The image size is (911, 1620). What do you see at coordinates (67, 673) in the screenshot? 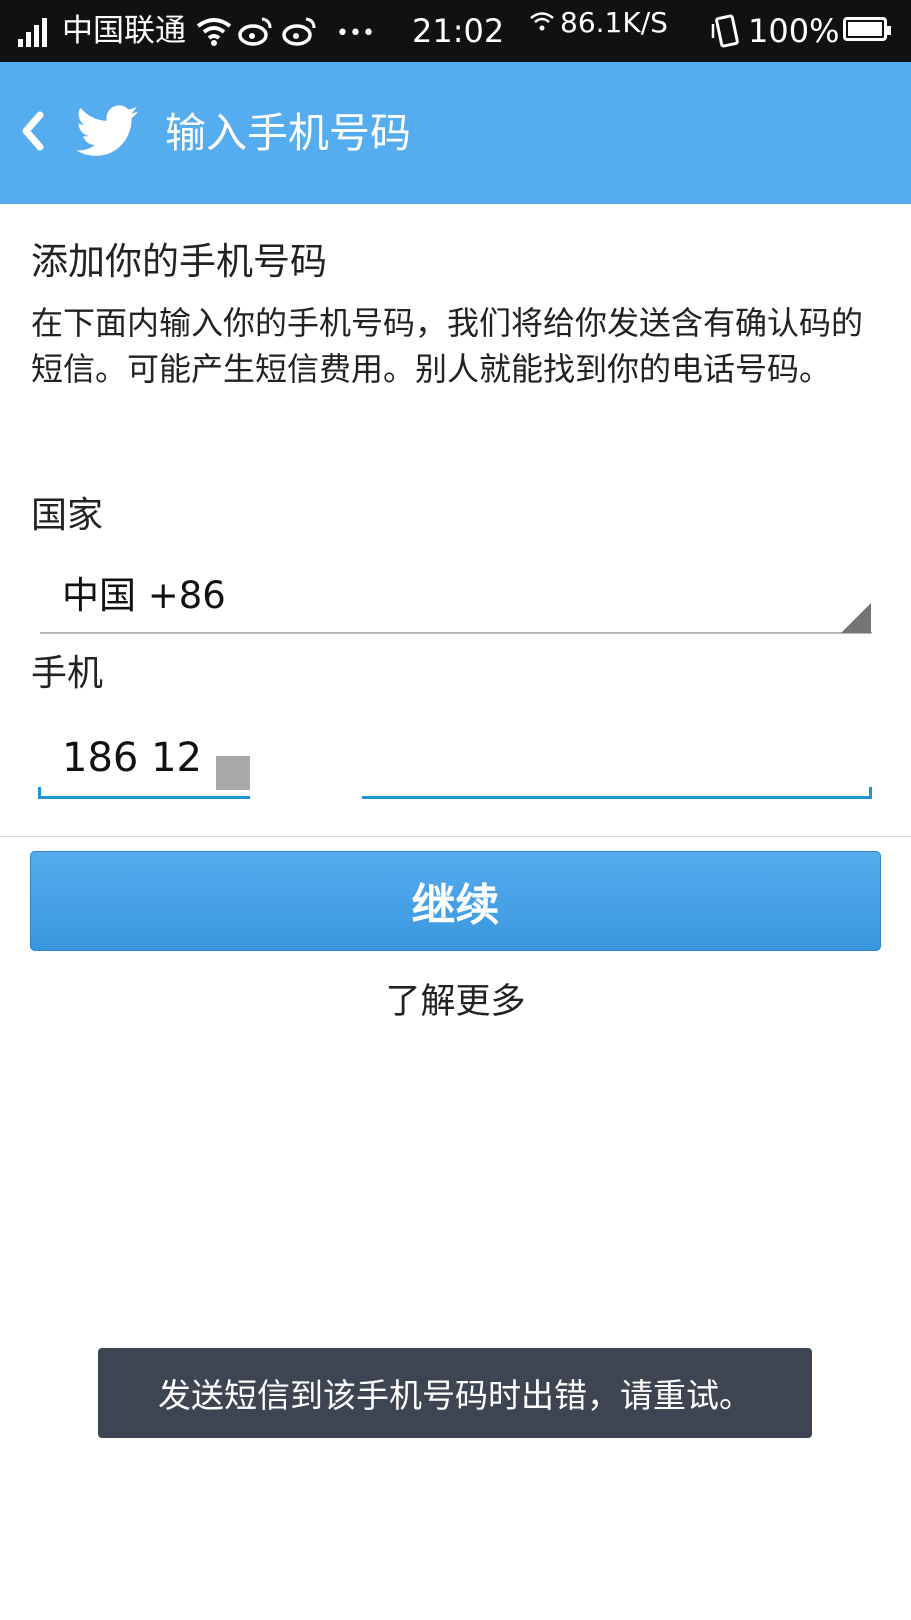
I see `phone-label: 手机` at bounding box center [67, 673].